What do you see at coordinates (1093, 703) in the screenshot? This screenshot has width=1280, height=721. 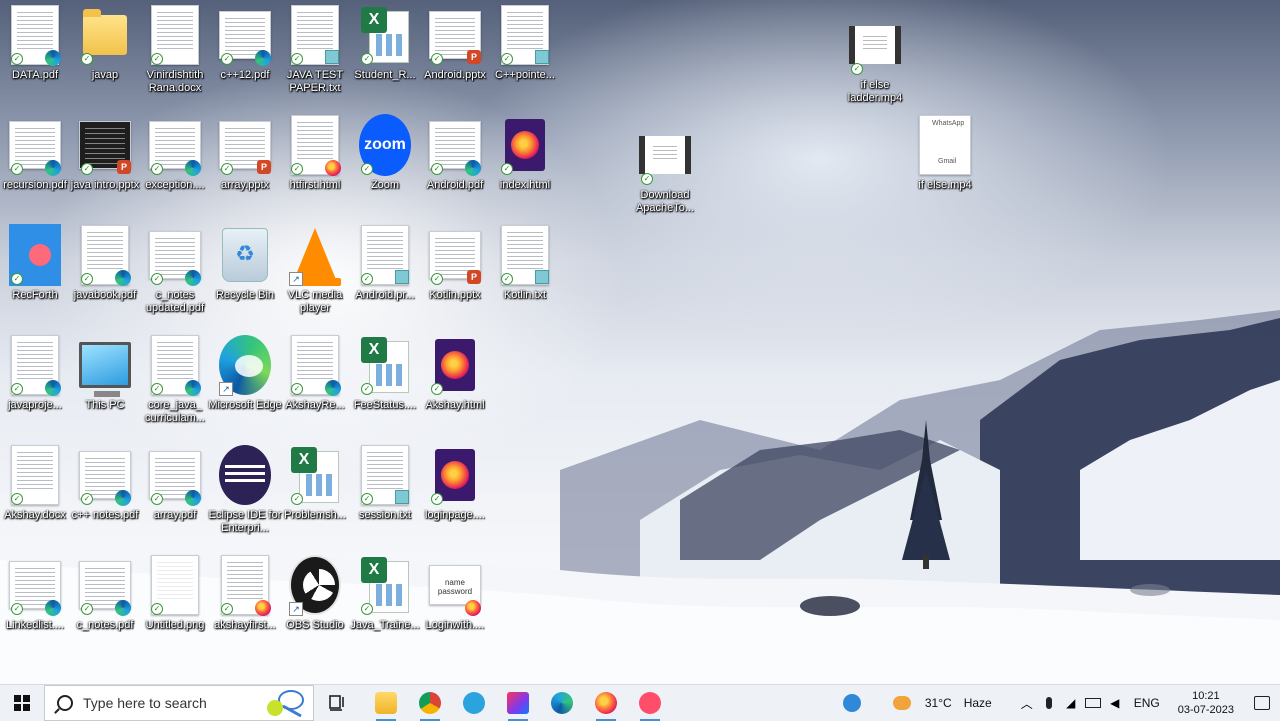 I see `battery-button` at bounding box center [1093, 703].